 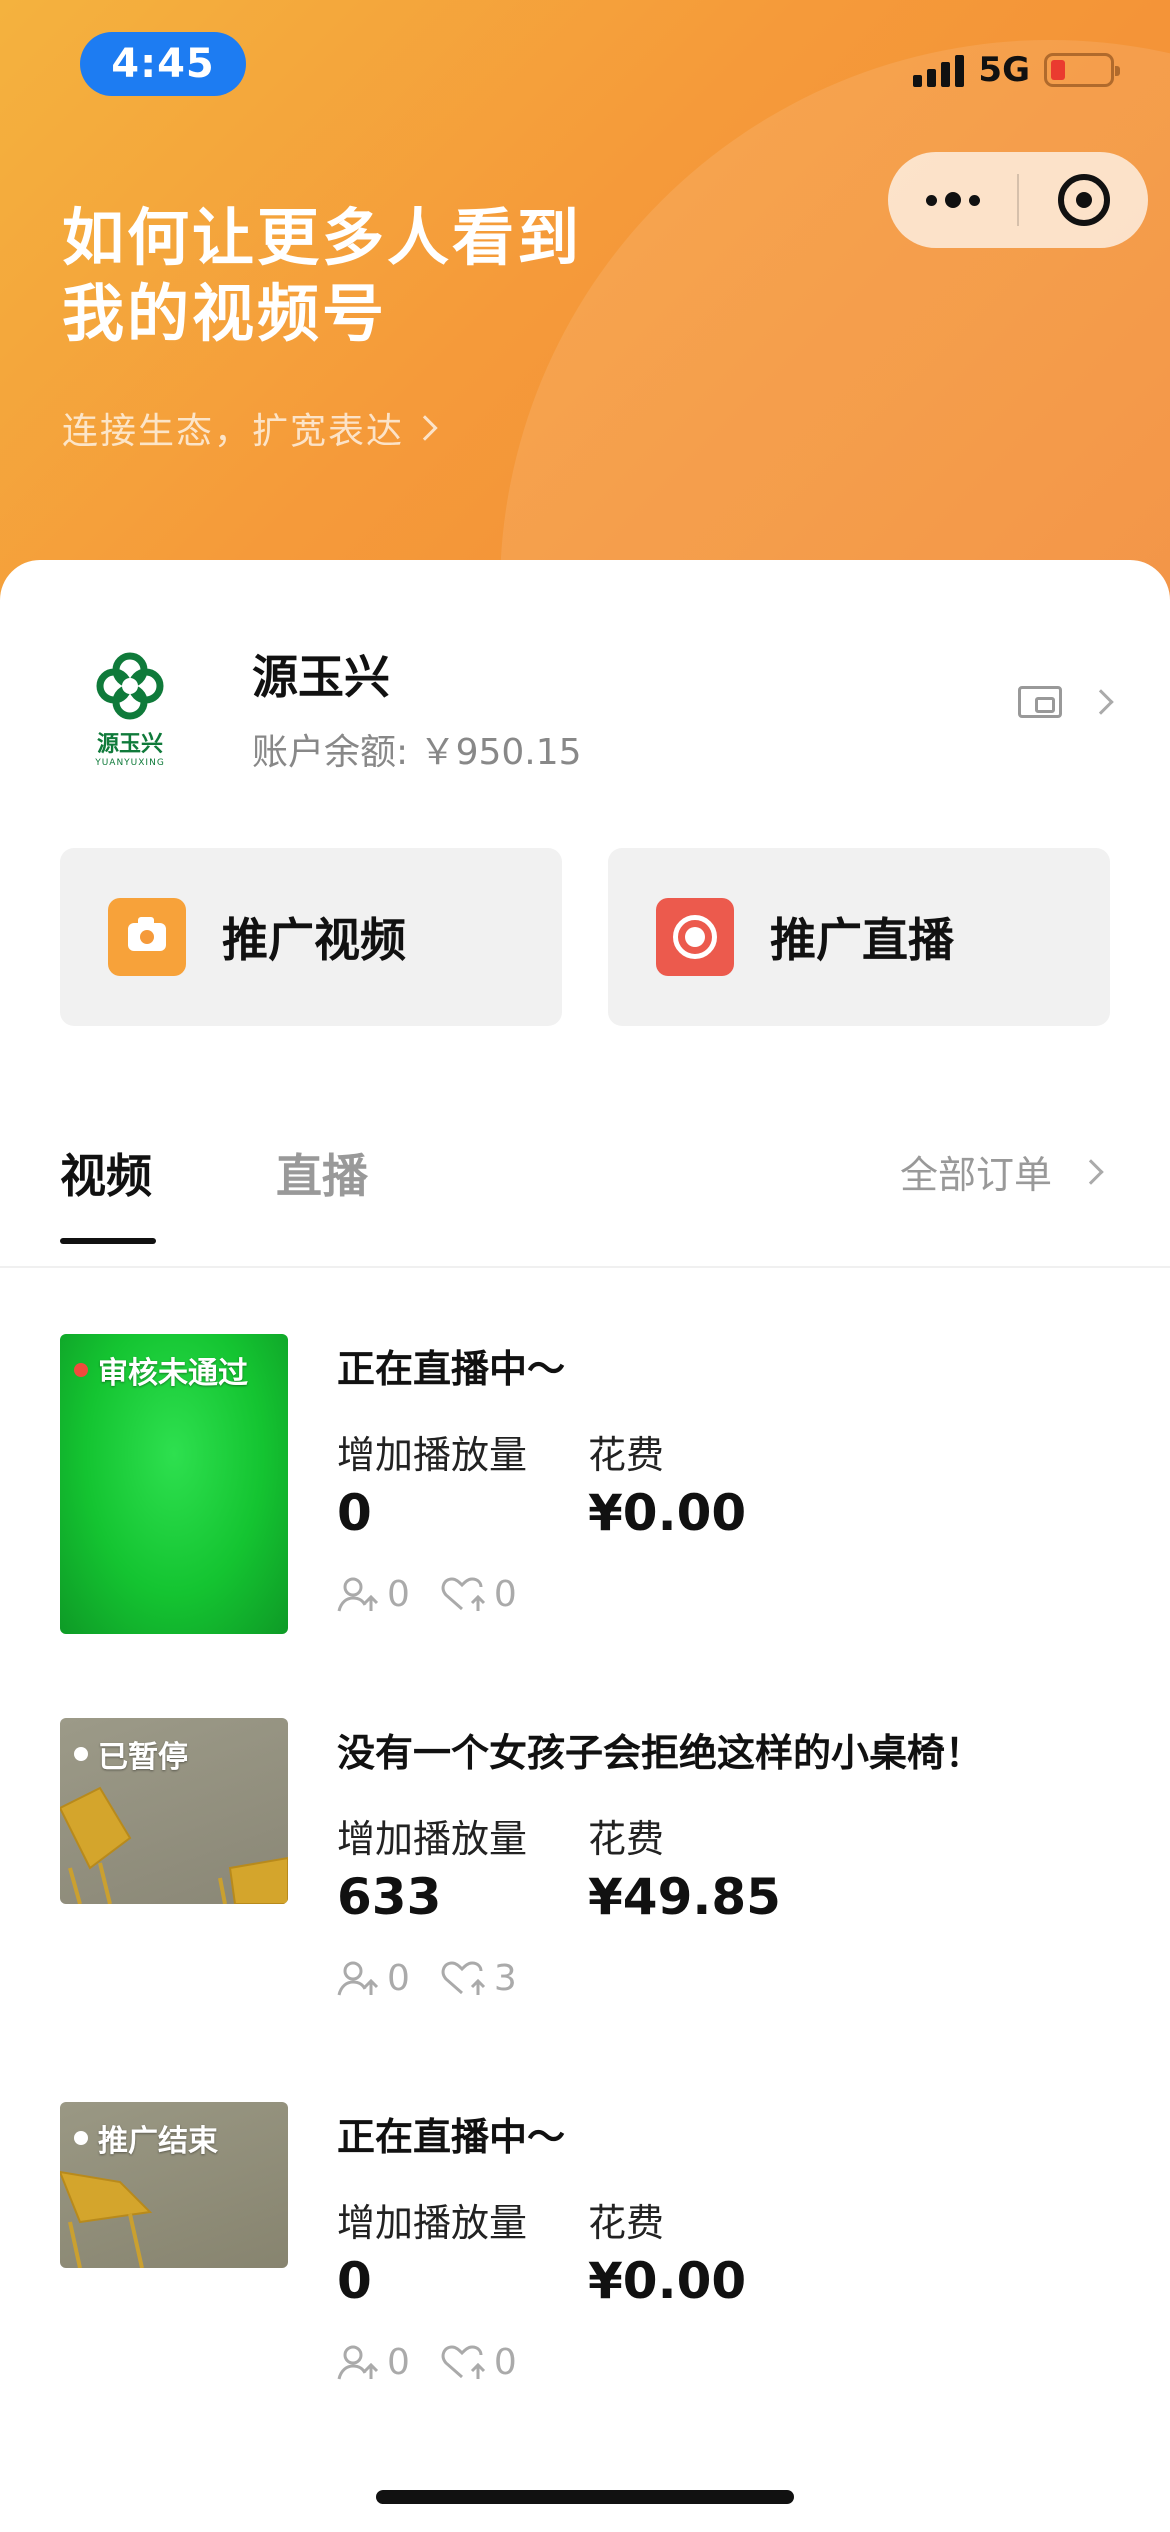 What do you see at coordinates (1082, 70) in the screenshot?
I see `battery-icon` at bounding box center [1082, 70].